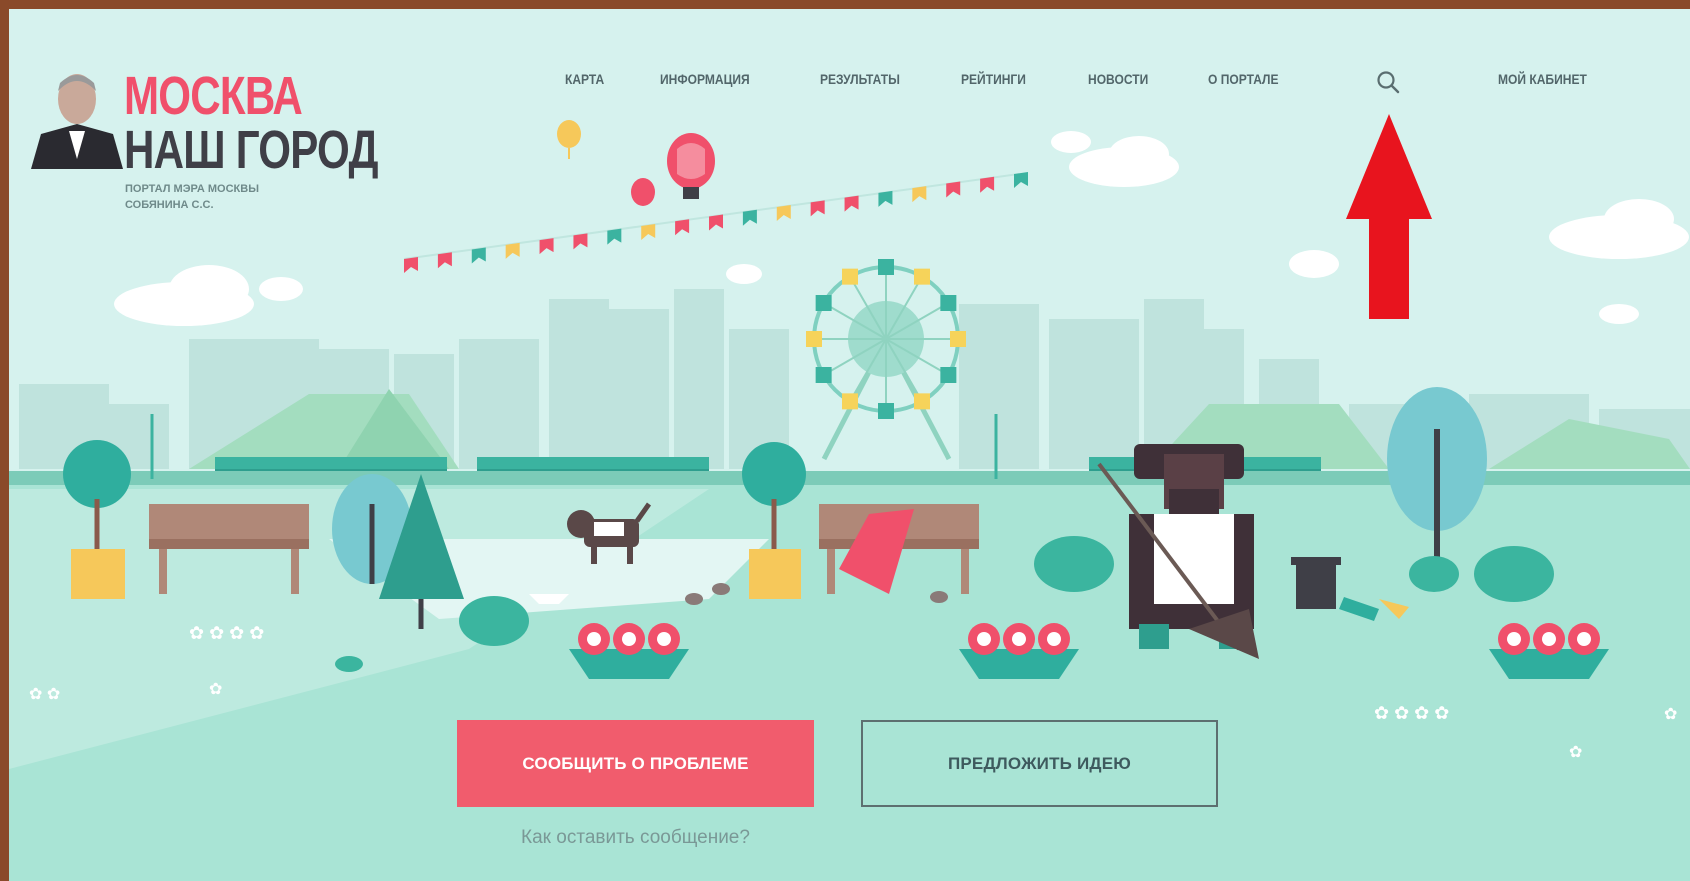 The width and height of the screenshot is (1690, 881). Describe the element at coordinates (860, 79) in the screenshot. I see `nav-item-results: РЕЗУЛЬТАТЫ` at that location.